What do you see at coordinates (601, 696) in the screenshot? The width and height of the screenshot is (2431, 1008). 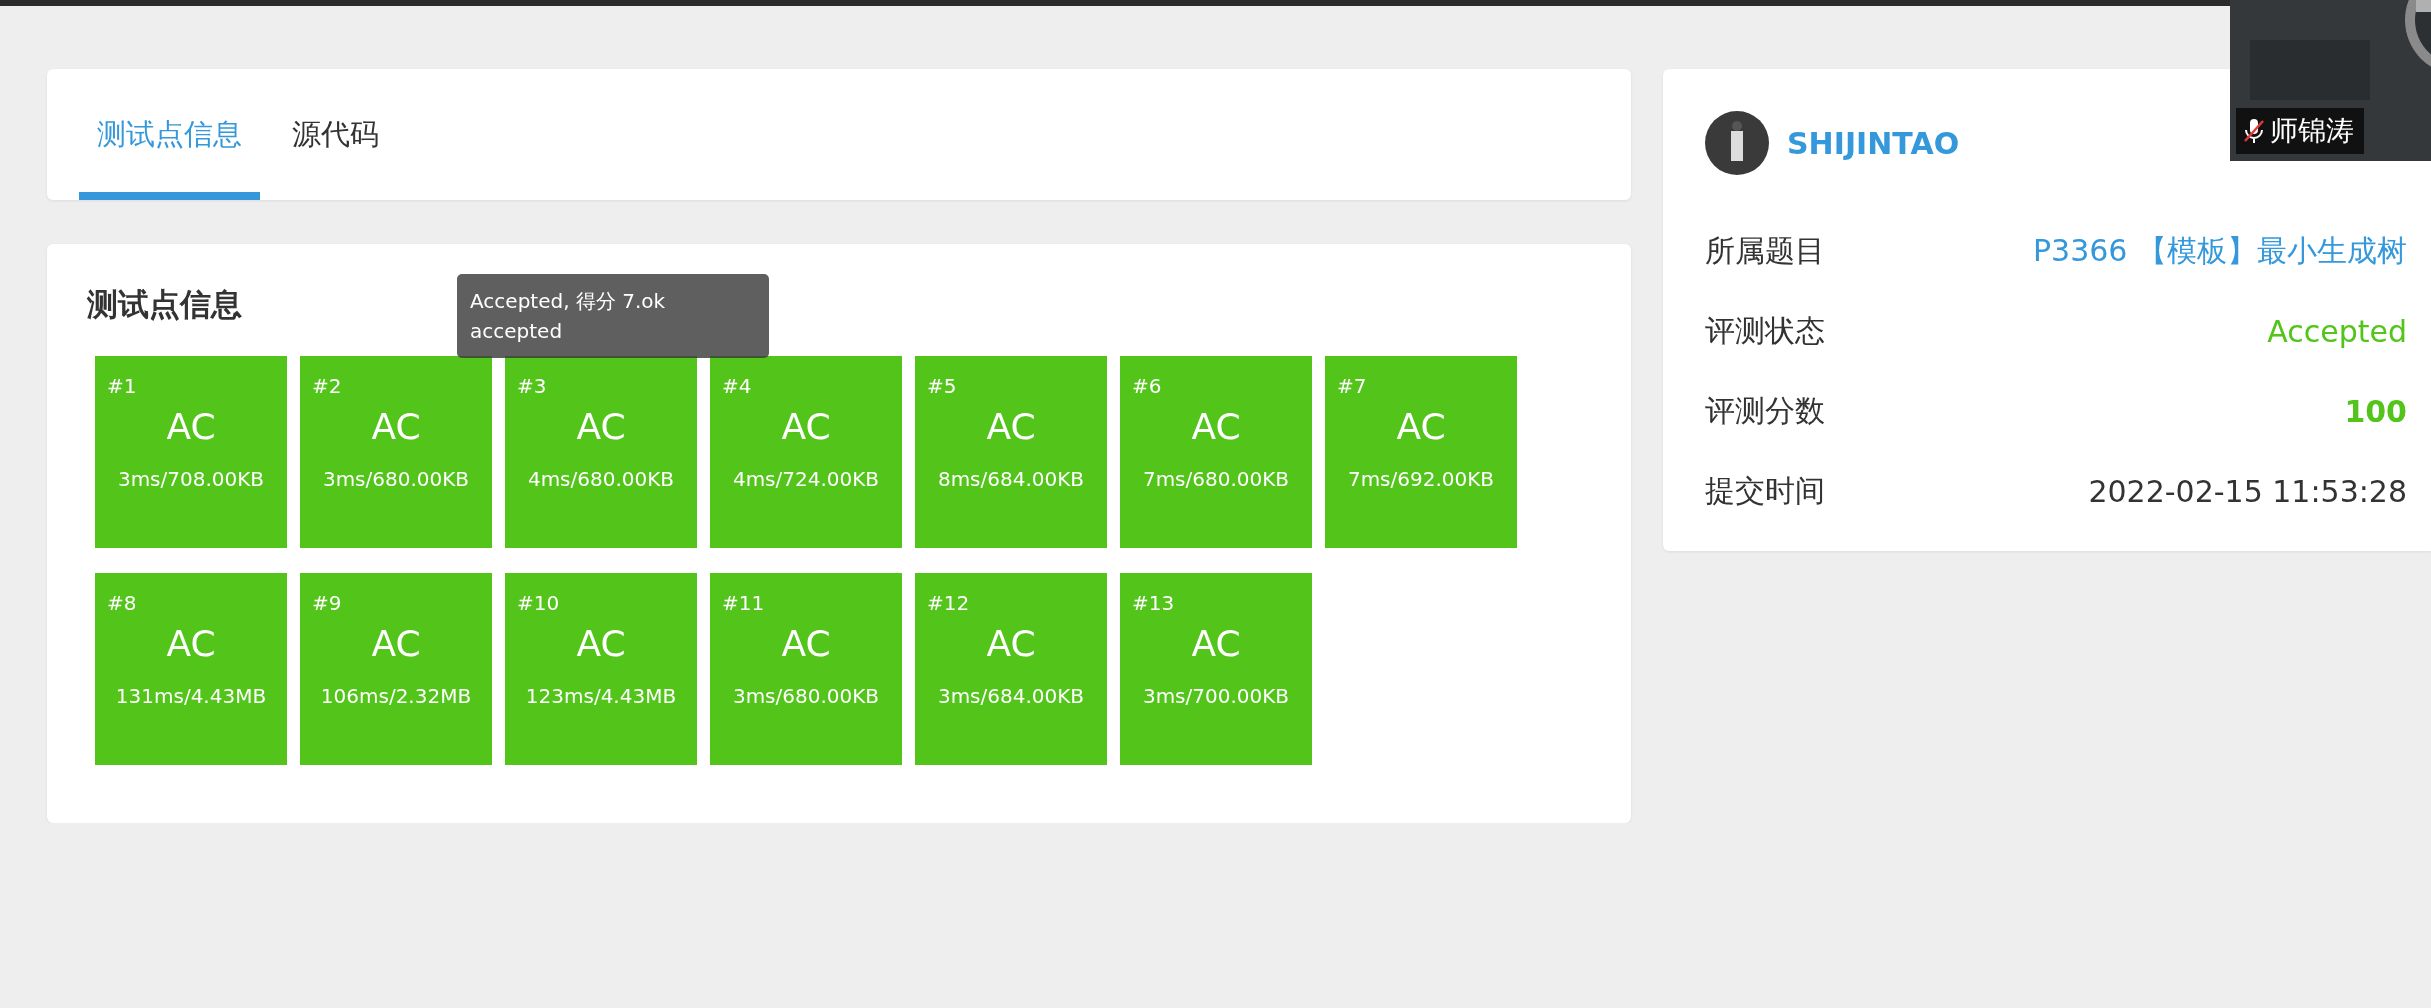 I see `testcase-detail: 123ms/4.43MB` at bounding box center [601, 696].